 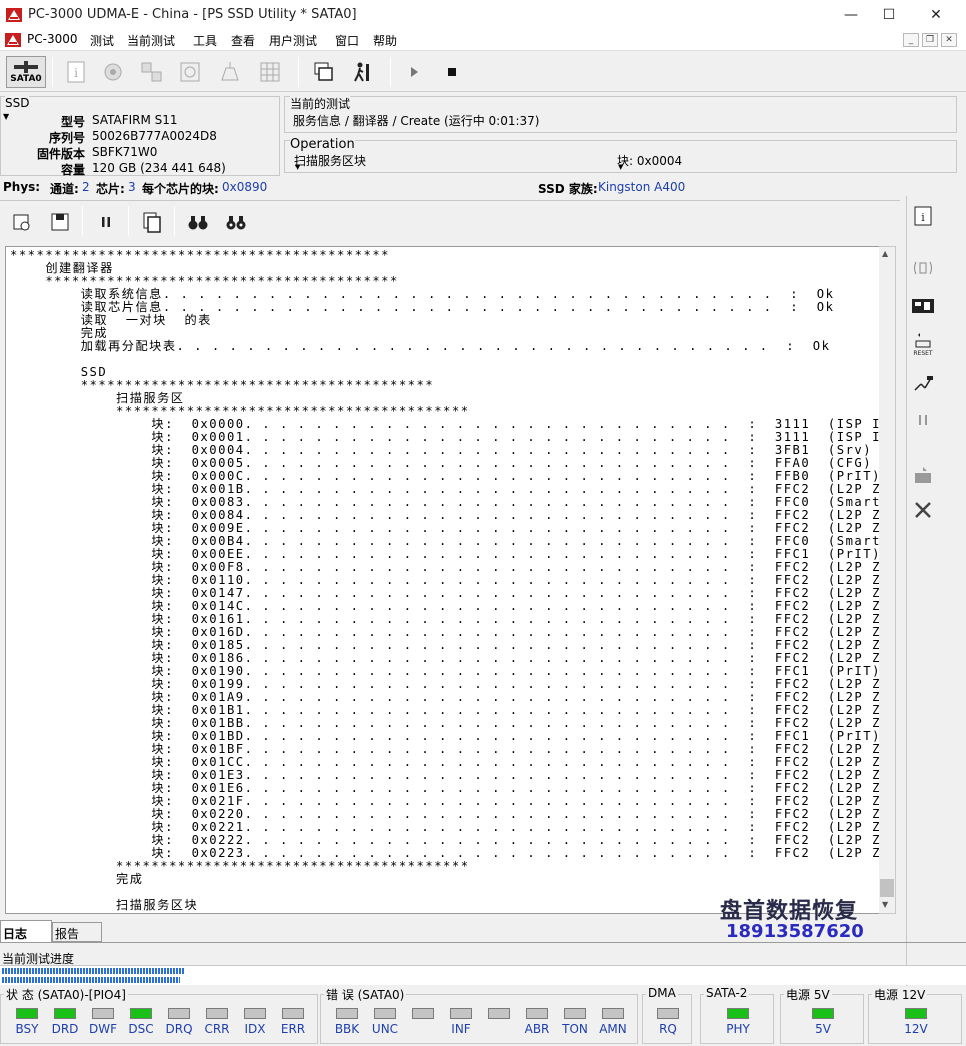 I want to click on translator-icon, so click(x=190, y=72).